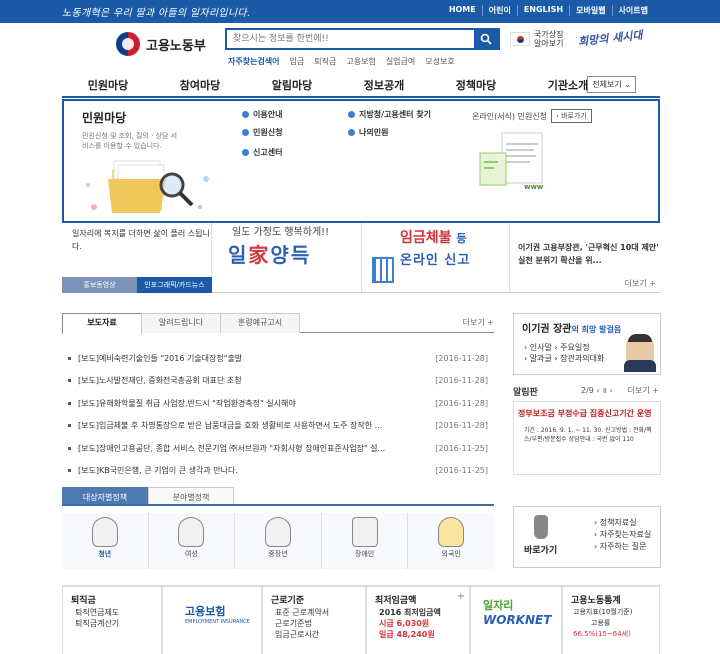  I want to click on tab-press-release: 보도자료, so click(102, 323).